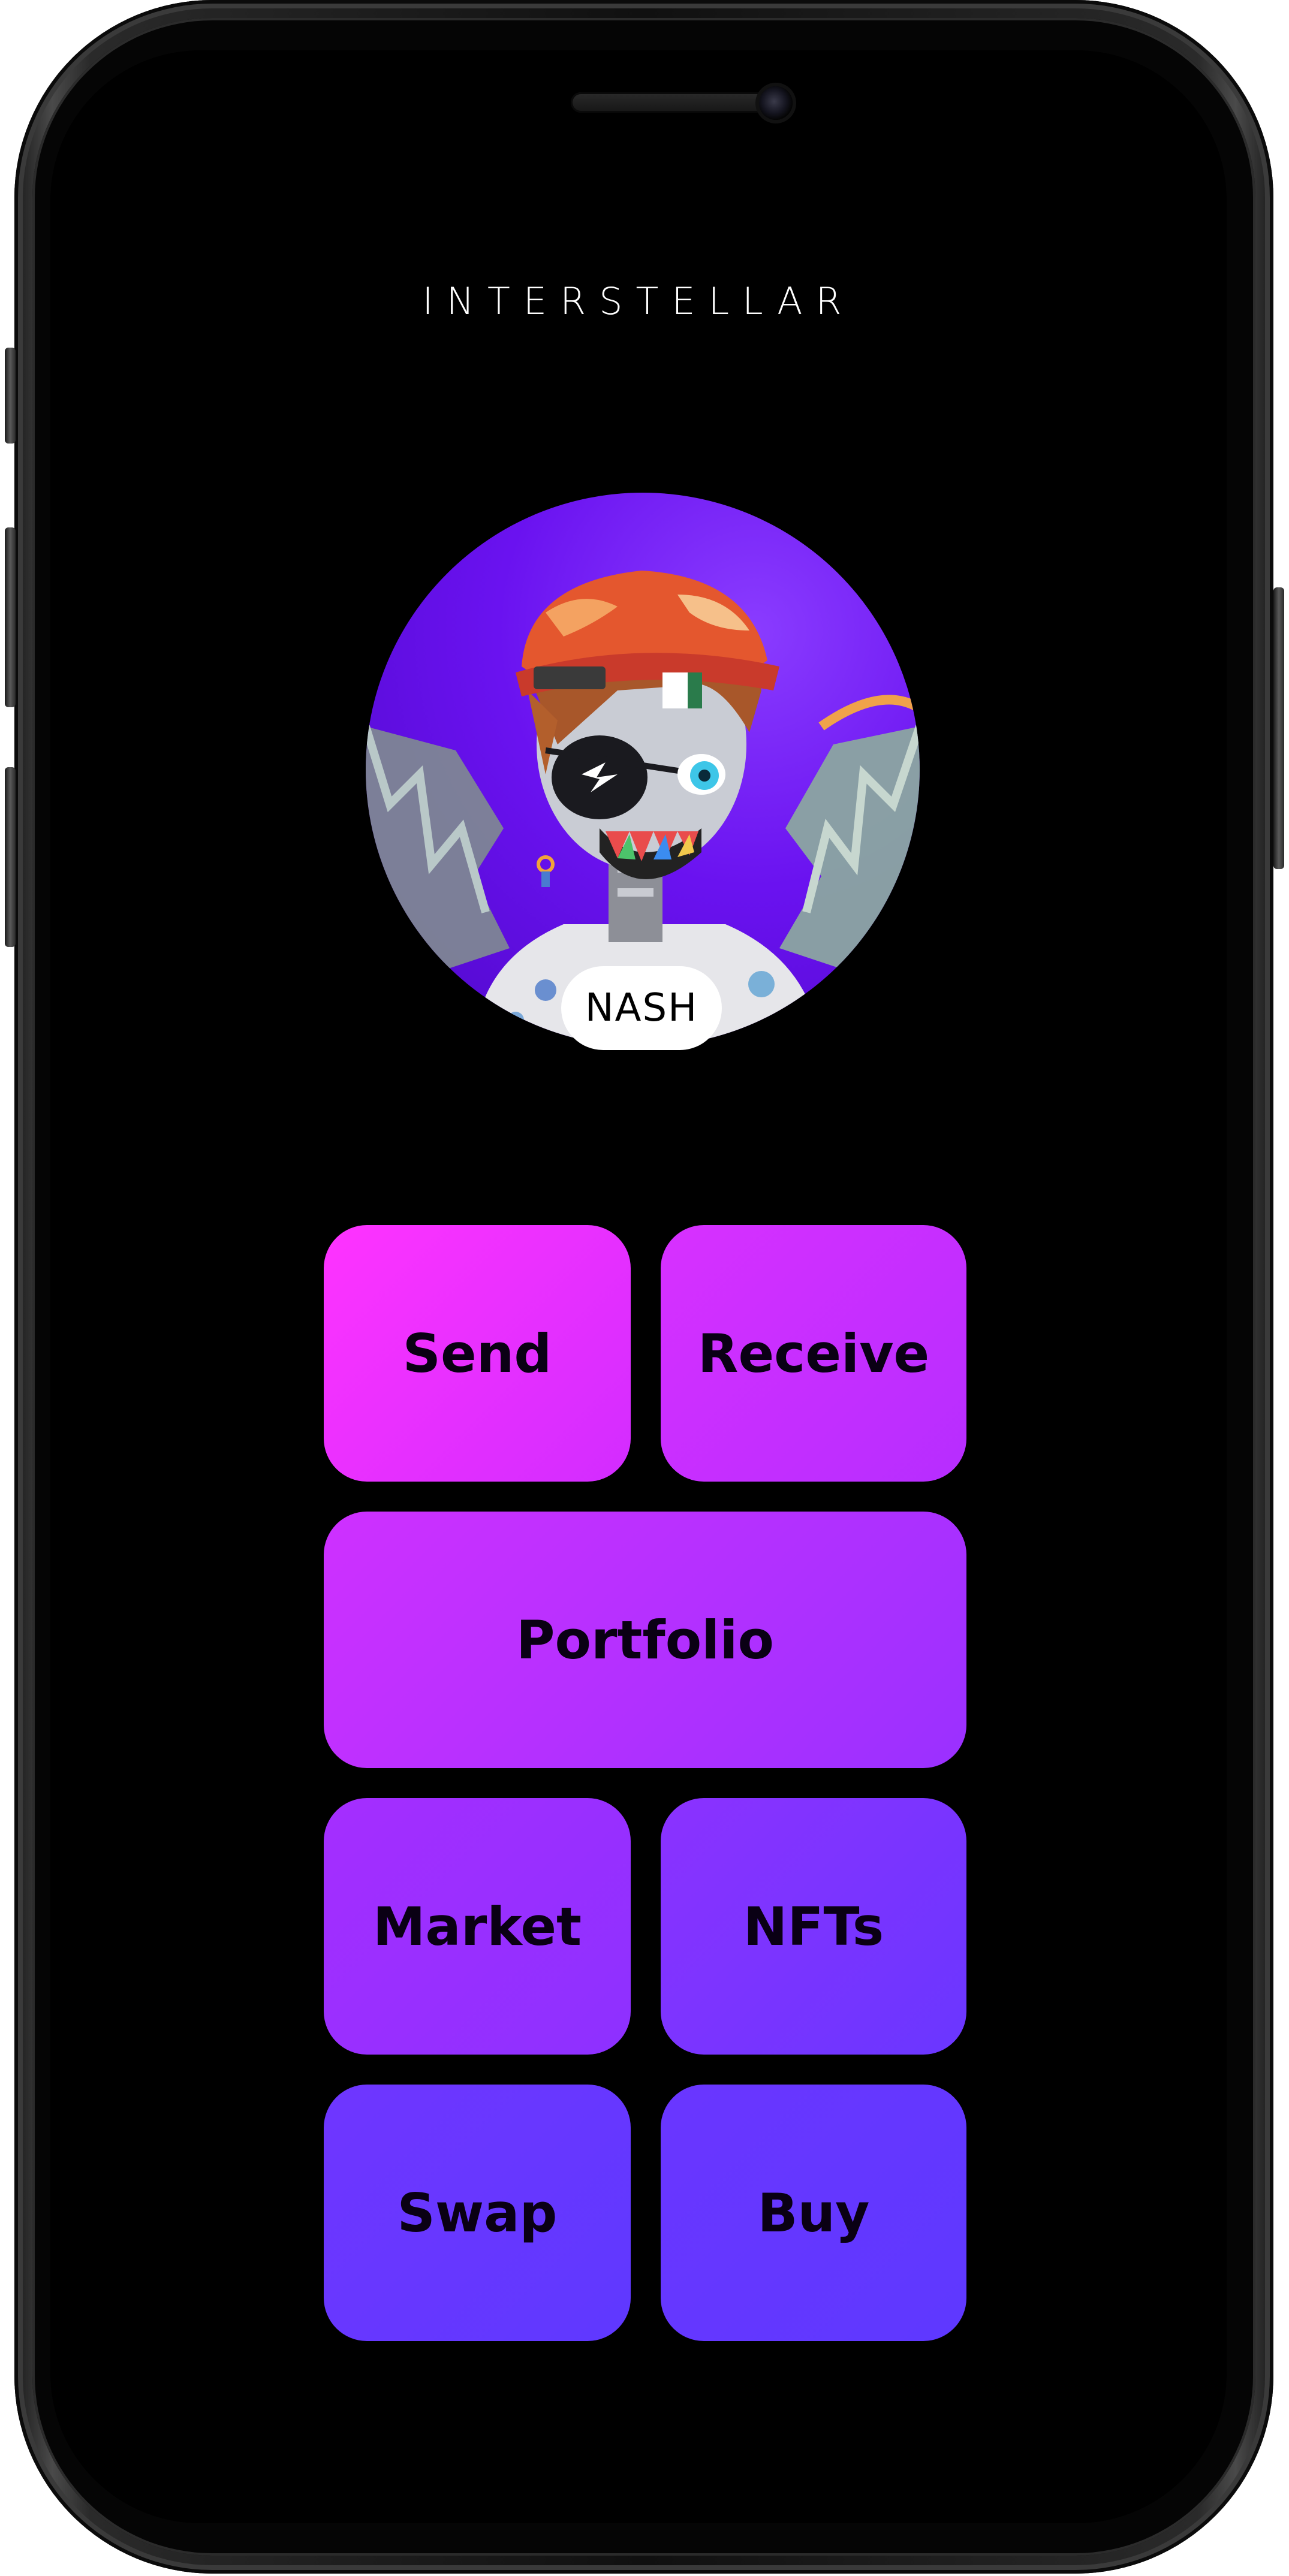  What do you see at coordinates (1278, 728) in the screenshot?
I see `power-button` at bounding box center [1278, 728].